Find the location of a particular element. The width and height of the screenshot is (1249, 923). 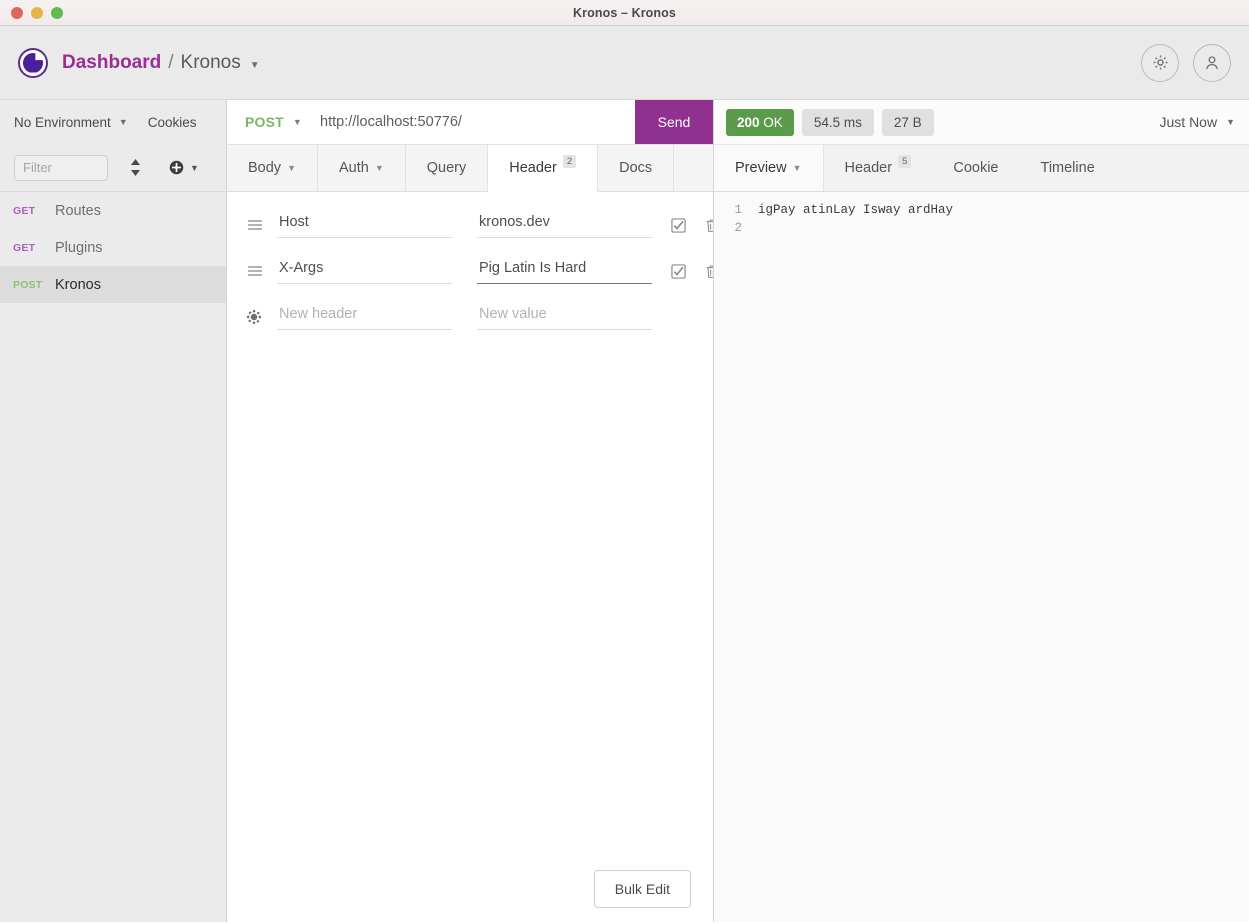

request-name: Kronos is located at coordinates (78, 284).